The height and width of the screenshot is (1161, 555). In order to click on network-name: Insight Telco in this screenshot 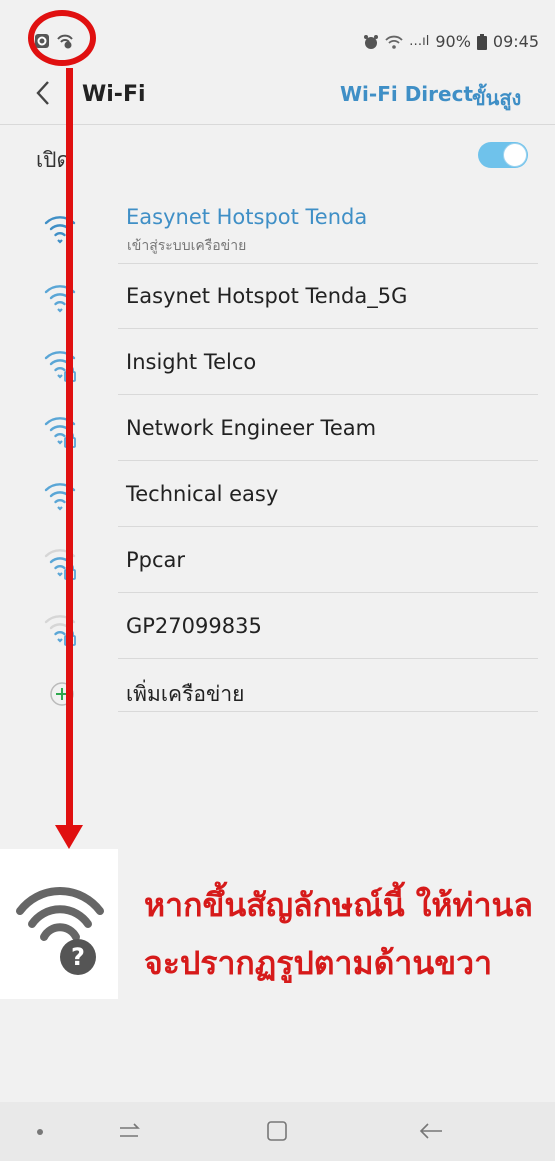, I will do `click(191, 362)`.